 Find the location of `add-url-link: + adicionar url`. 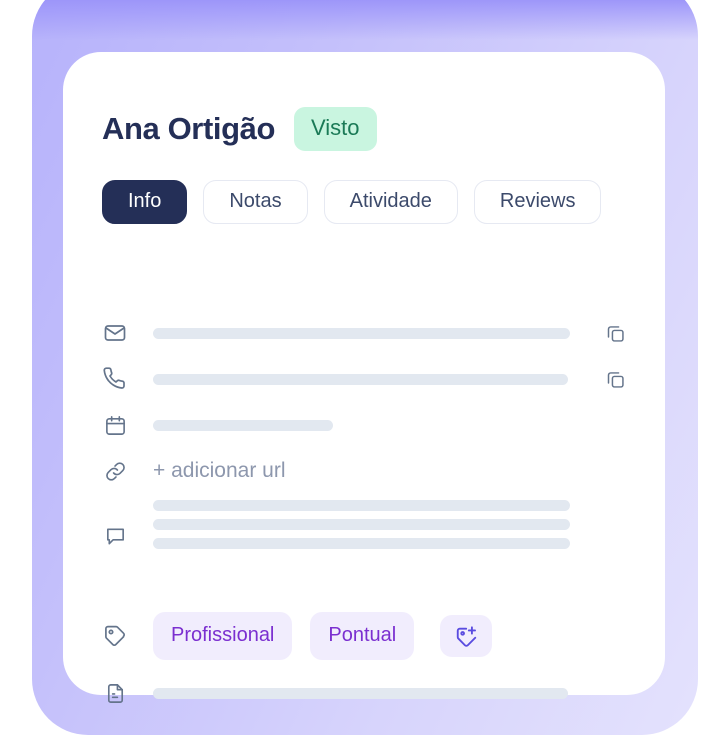

add-url-link: + adicionar url is located at coordinates (219, 471).